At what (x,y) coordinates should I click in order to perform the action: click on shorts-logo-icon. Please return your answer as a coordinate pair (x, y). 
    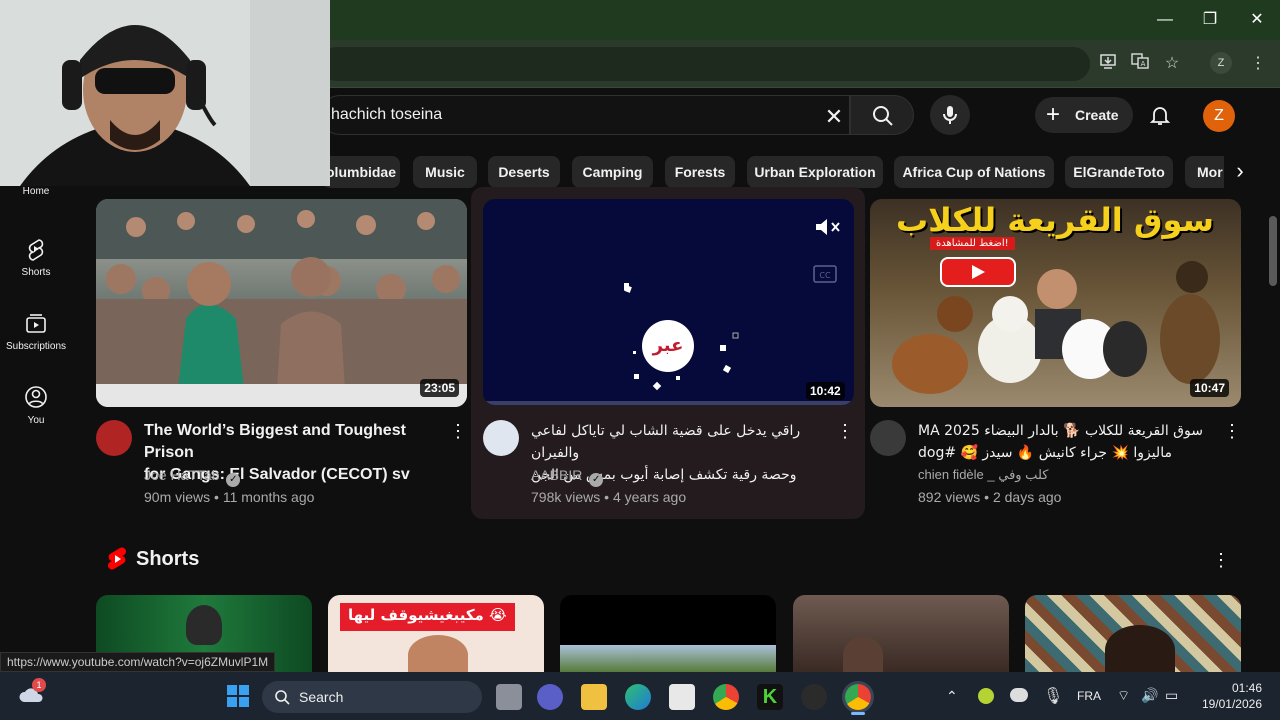
    Looking at the image, I should click on (117, 558).